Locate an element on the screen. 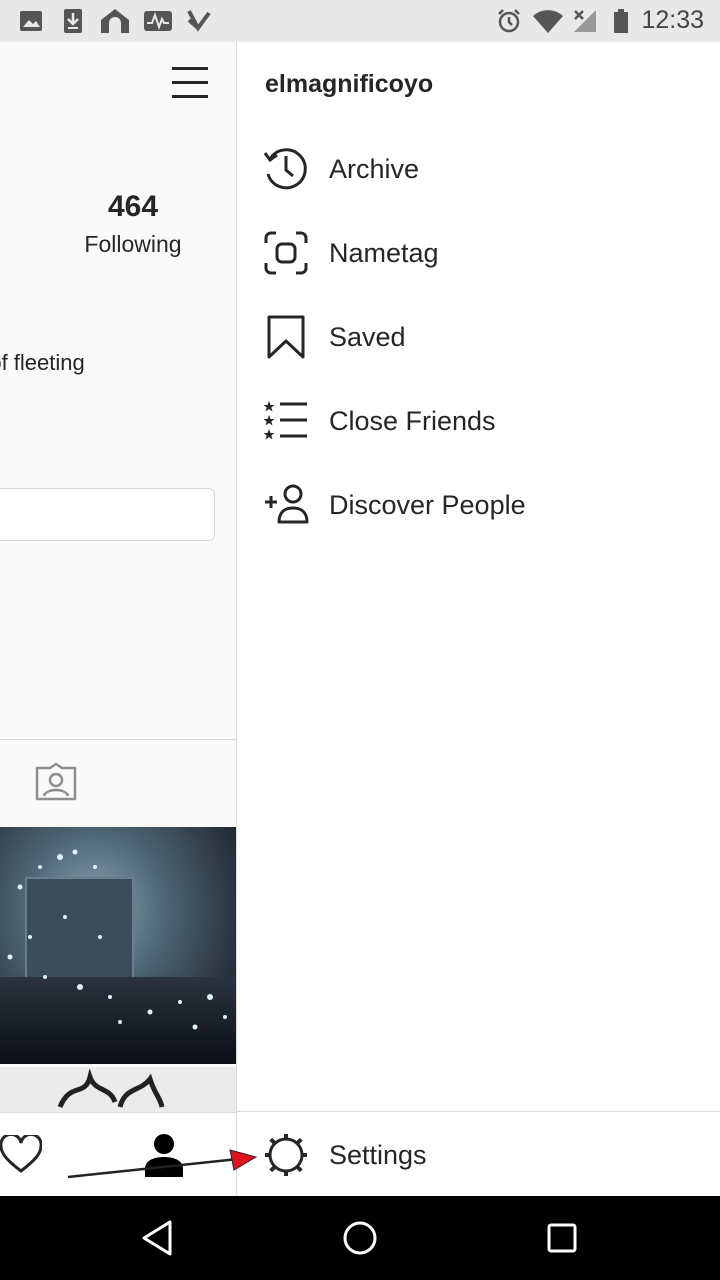 This screenshot has height=1280, width=720. photo-content is located at coordinates (111, 1088).